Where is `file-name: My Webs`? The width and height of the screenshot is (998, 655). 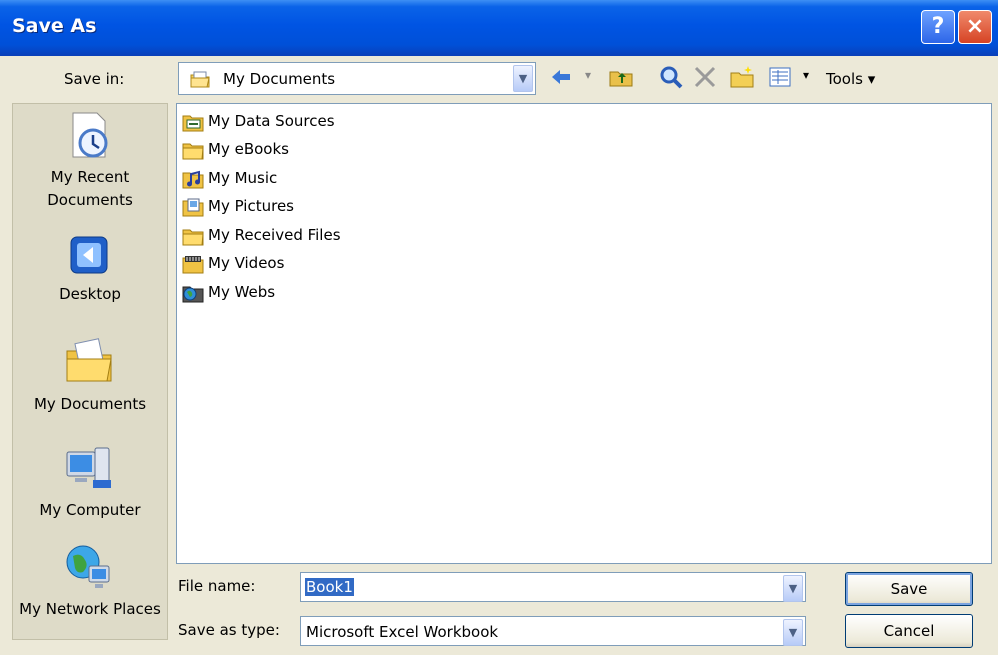 file-name: My Webs is located at coordinates (242, 292).